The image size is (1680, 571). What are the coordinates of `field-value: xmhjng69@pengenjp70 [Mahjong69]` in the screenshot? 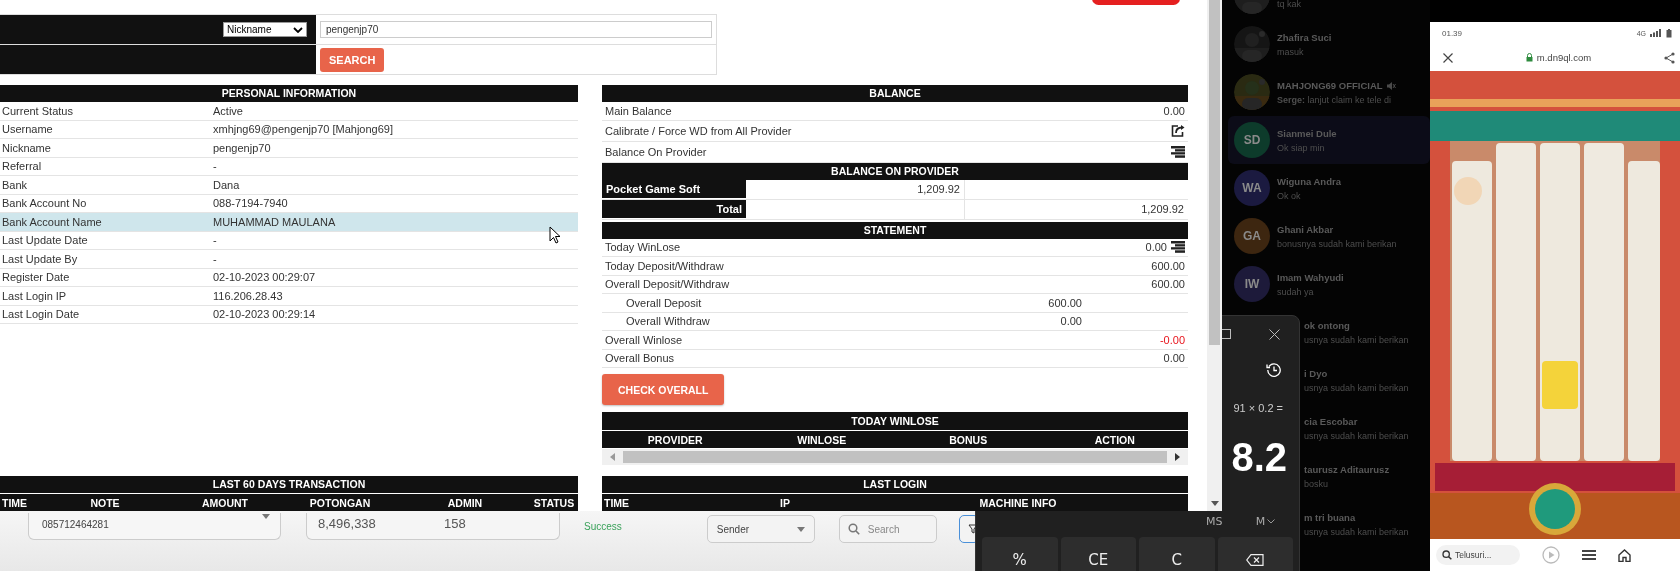 It's located at (303, 129).